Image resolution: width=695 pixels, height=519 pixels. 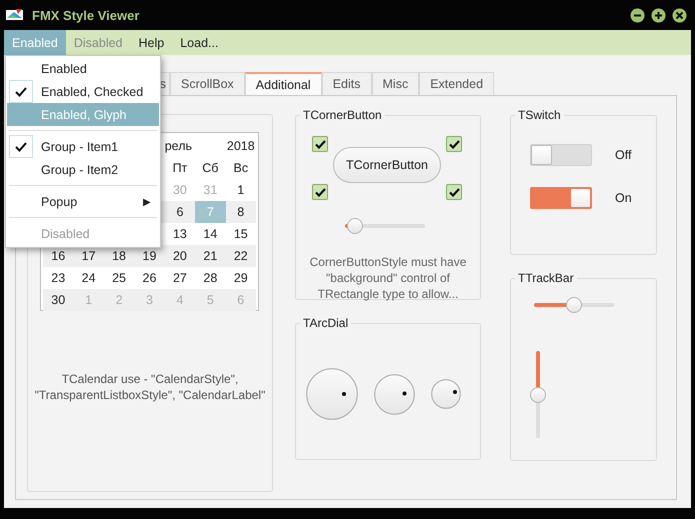 I want to click on menu-item: Enabled, so click(x=83, y=68).